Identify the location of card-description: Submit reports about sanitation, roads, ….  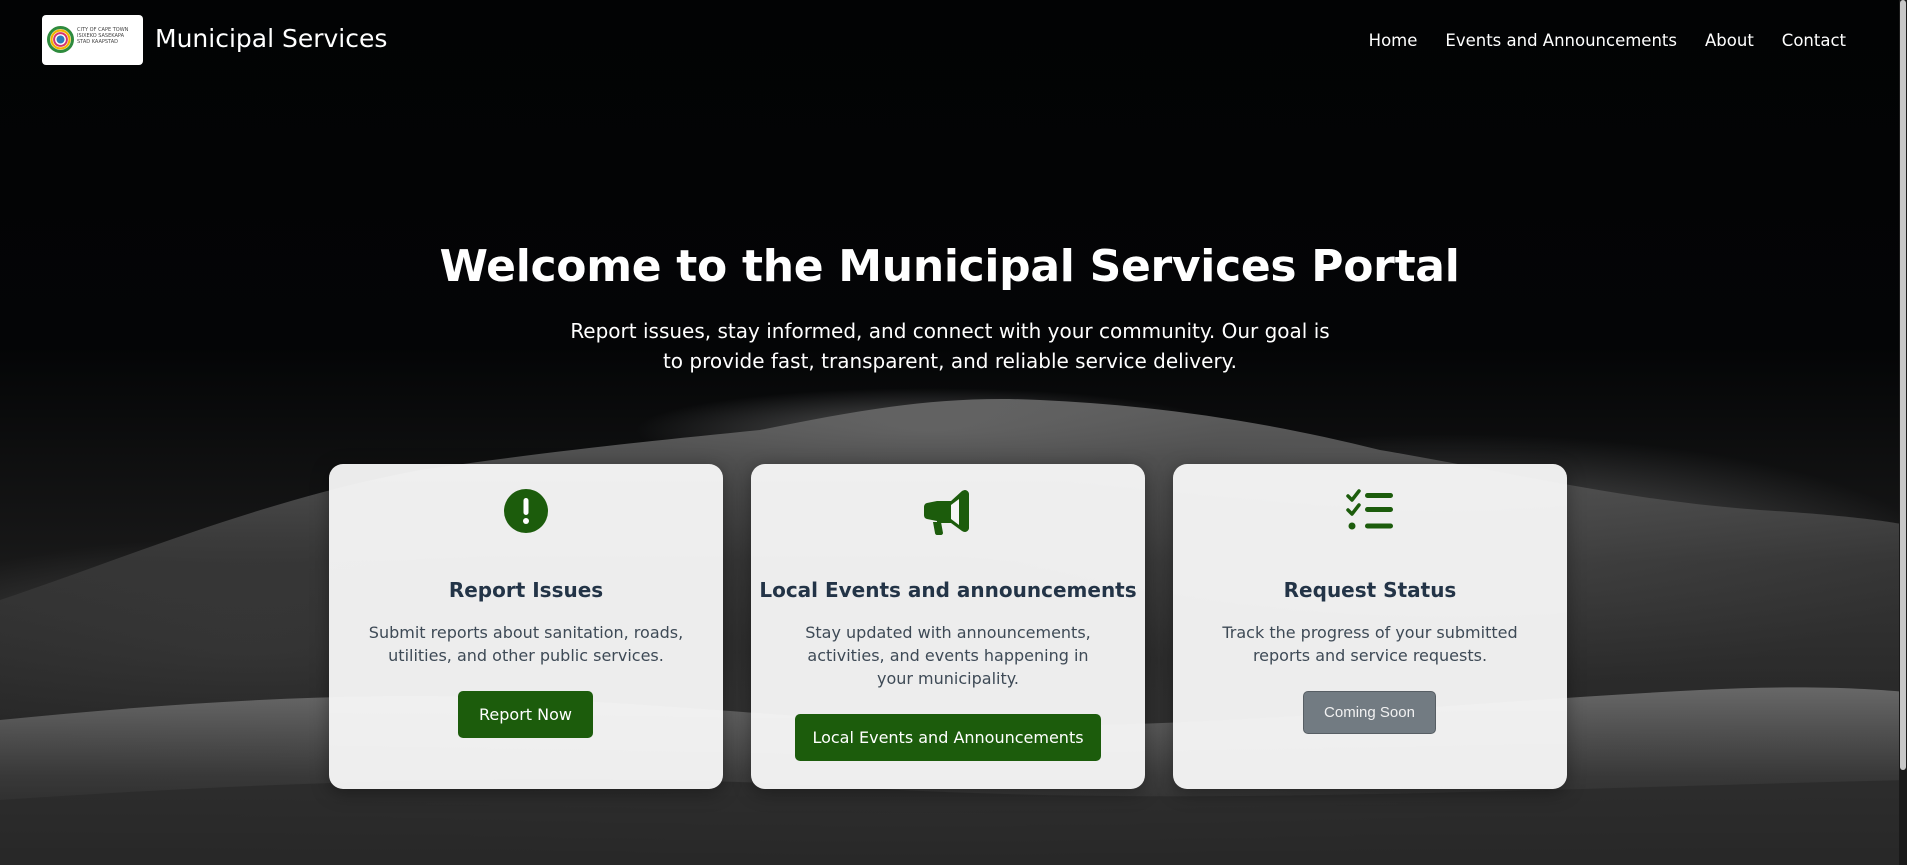
(526, 644).